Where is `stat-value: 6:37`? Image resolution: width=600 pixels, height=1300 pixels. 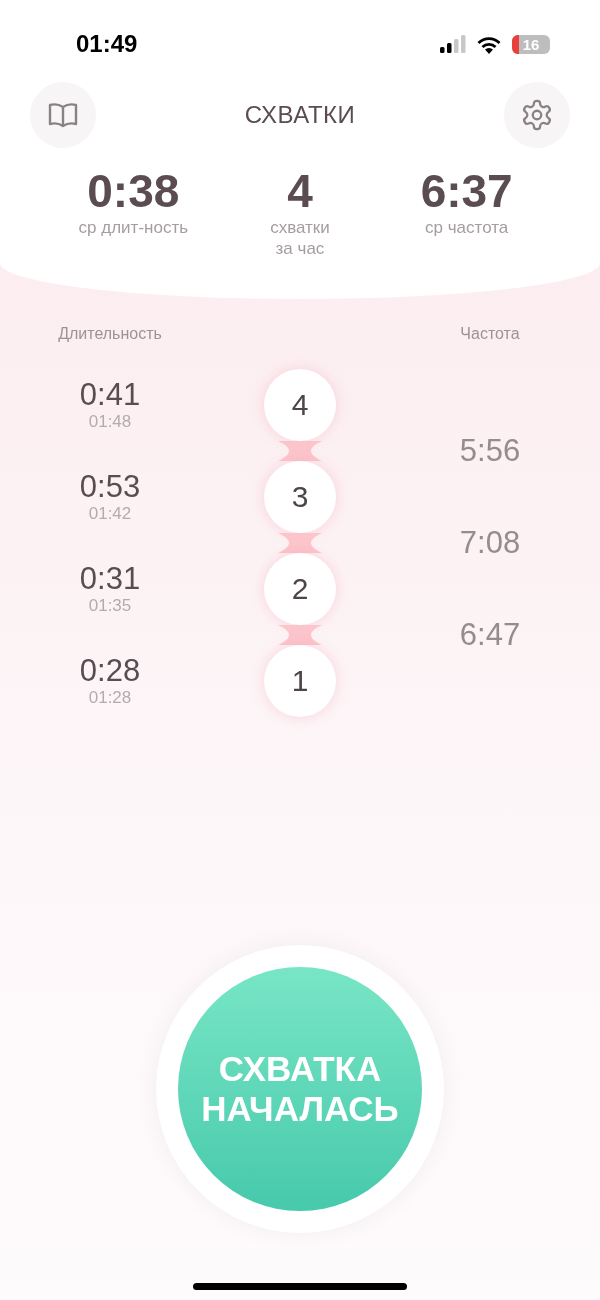
stat-value: 6:37 is located at coordinates (466, 191).